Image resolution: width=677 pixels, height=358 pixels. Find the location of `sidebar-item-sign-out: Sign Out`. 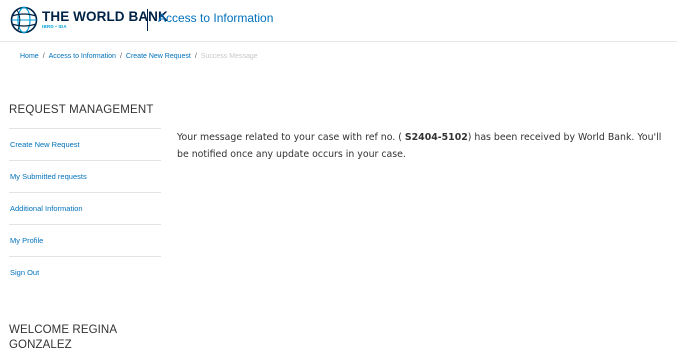

sidebar-item-sign-out: Sign Out is located at coordinates (85, 272).